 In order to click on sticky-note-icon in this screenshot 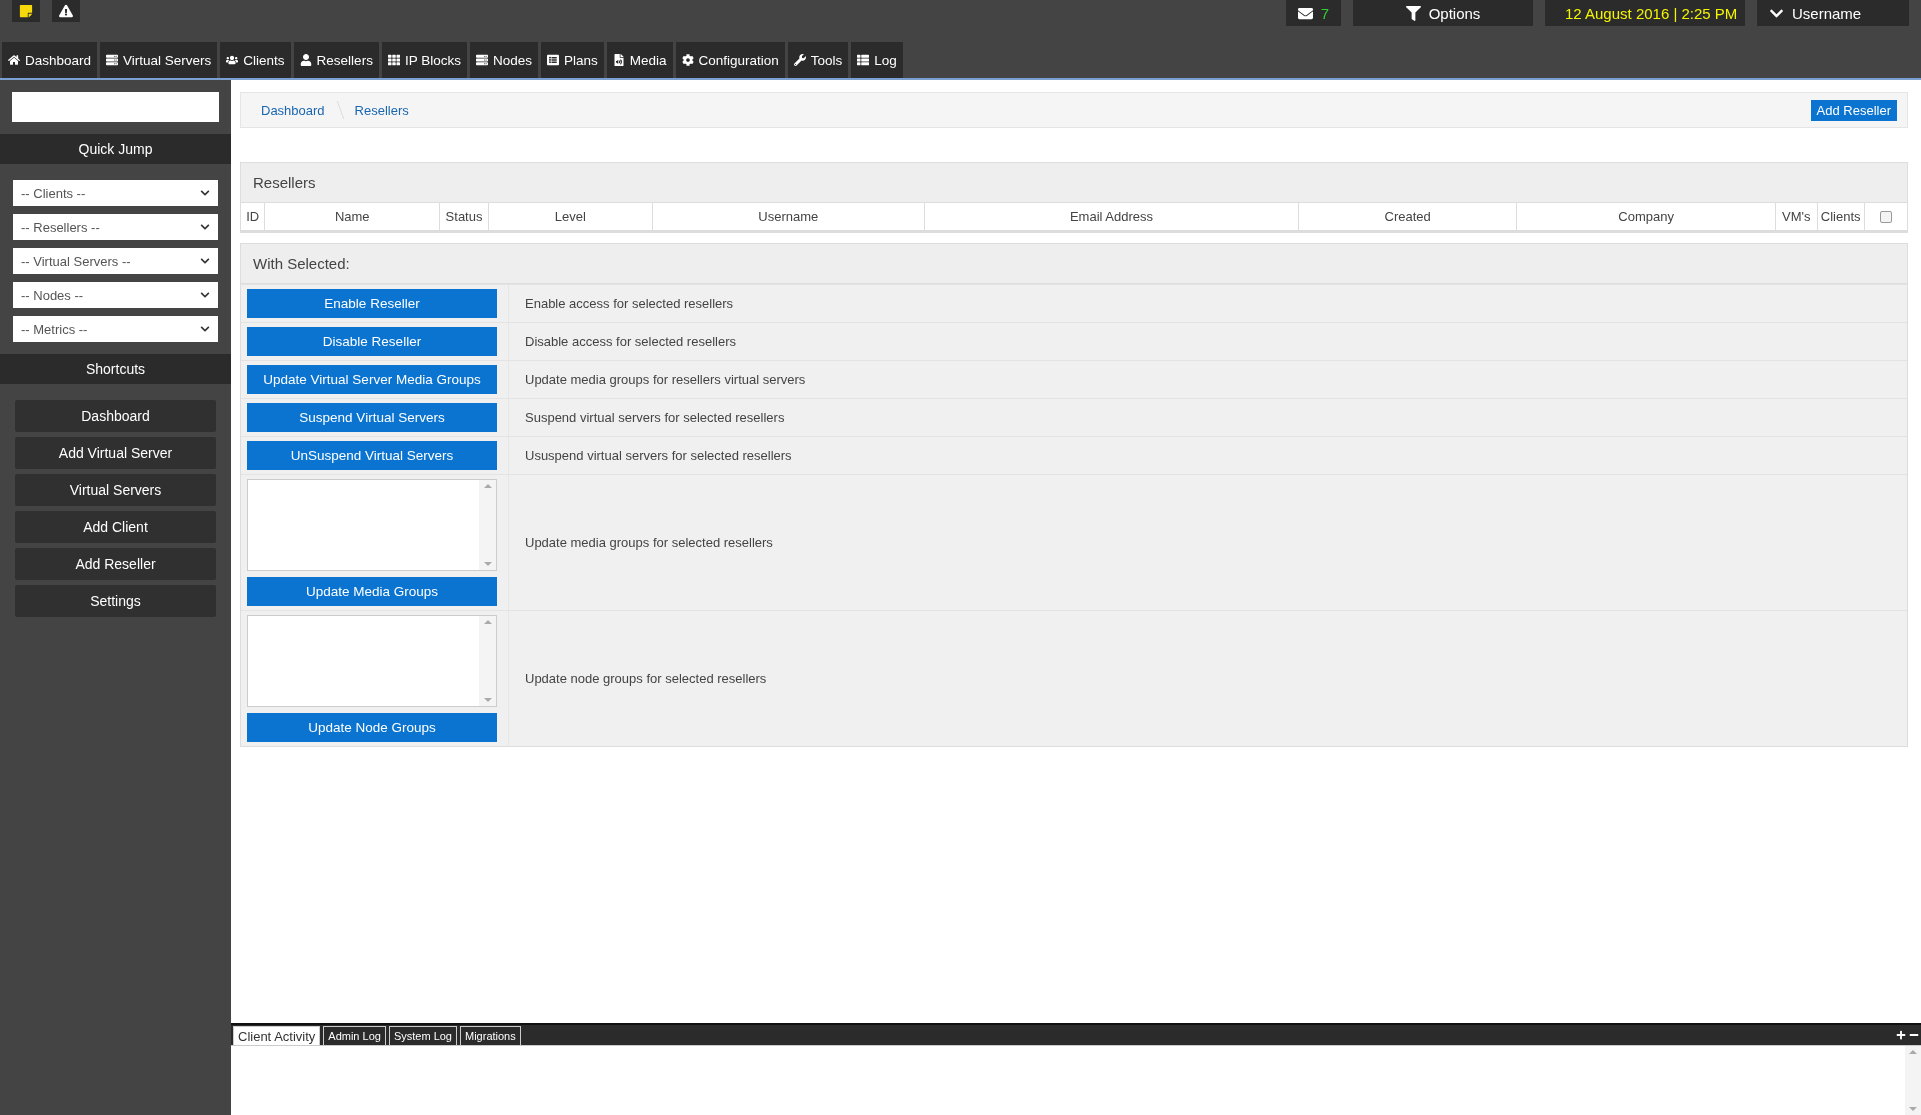, I will do `click(26, 11)`.